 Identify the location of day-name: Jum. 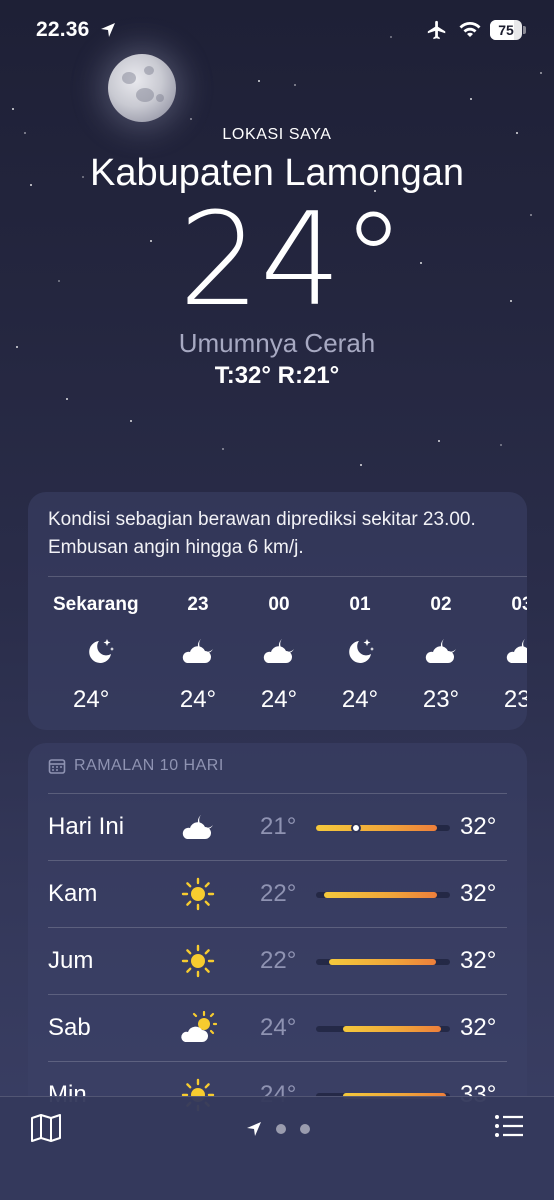
(71, 960).